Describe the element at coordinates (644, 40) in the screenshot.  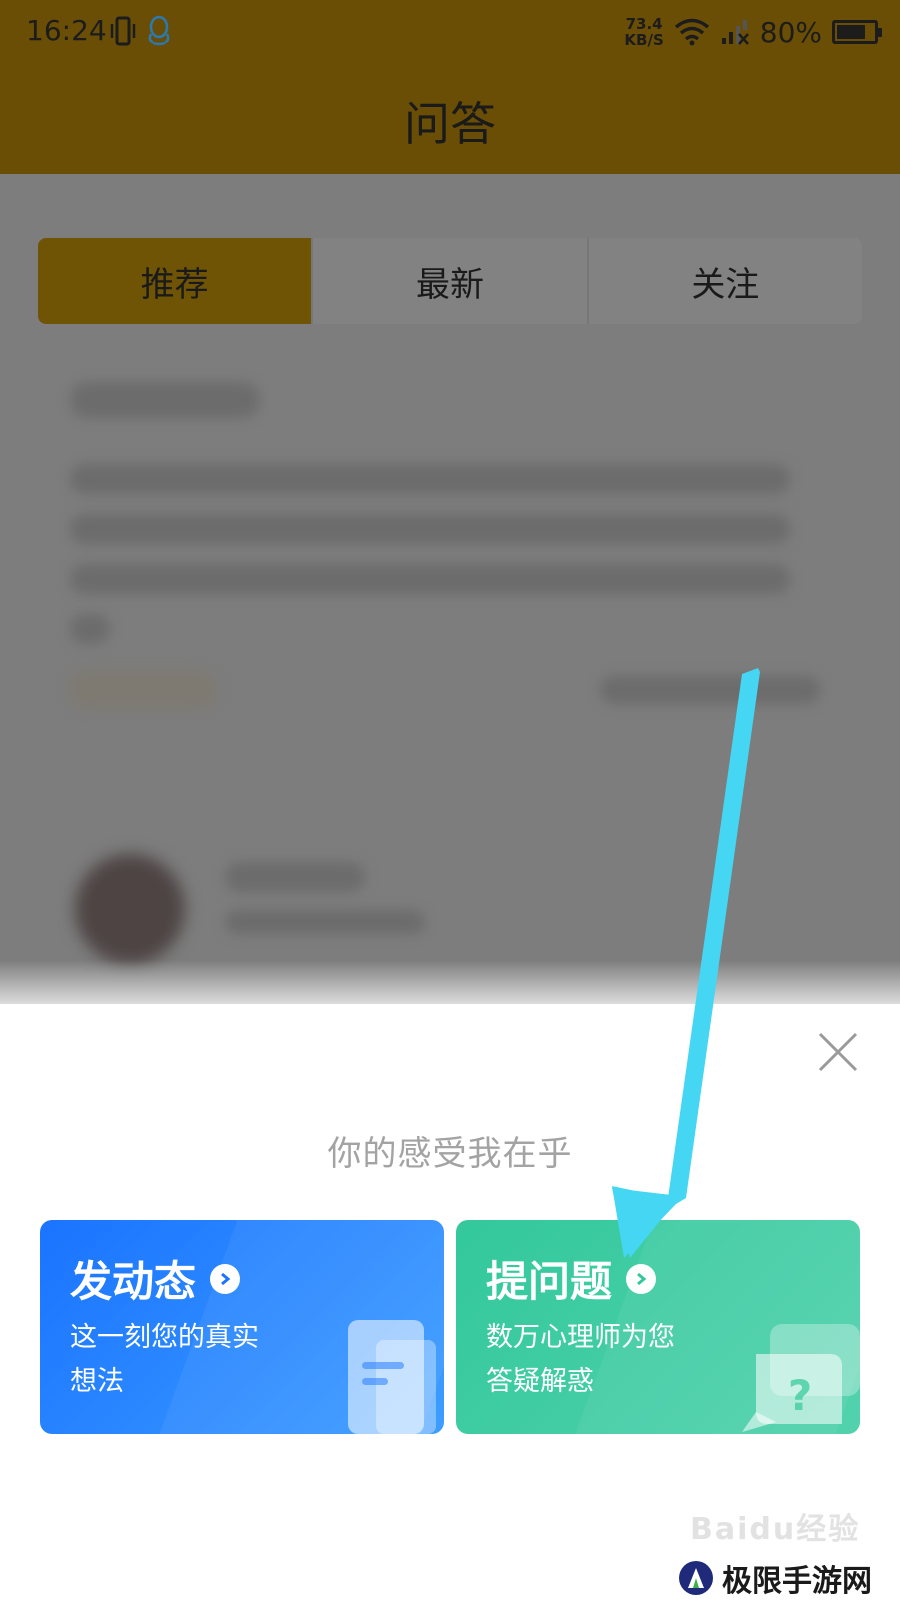
I see `net-speed-unit: KB/S` at that location.